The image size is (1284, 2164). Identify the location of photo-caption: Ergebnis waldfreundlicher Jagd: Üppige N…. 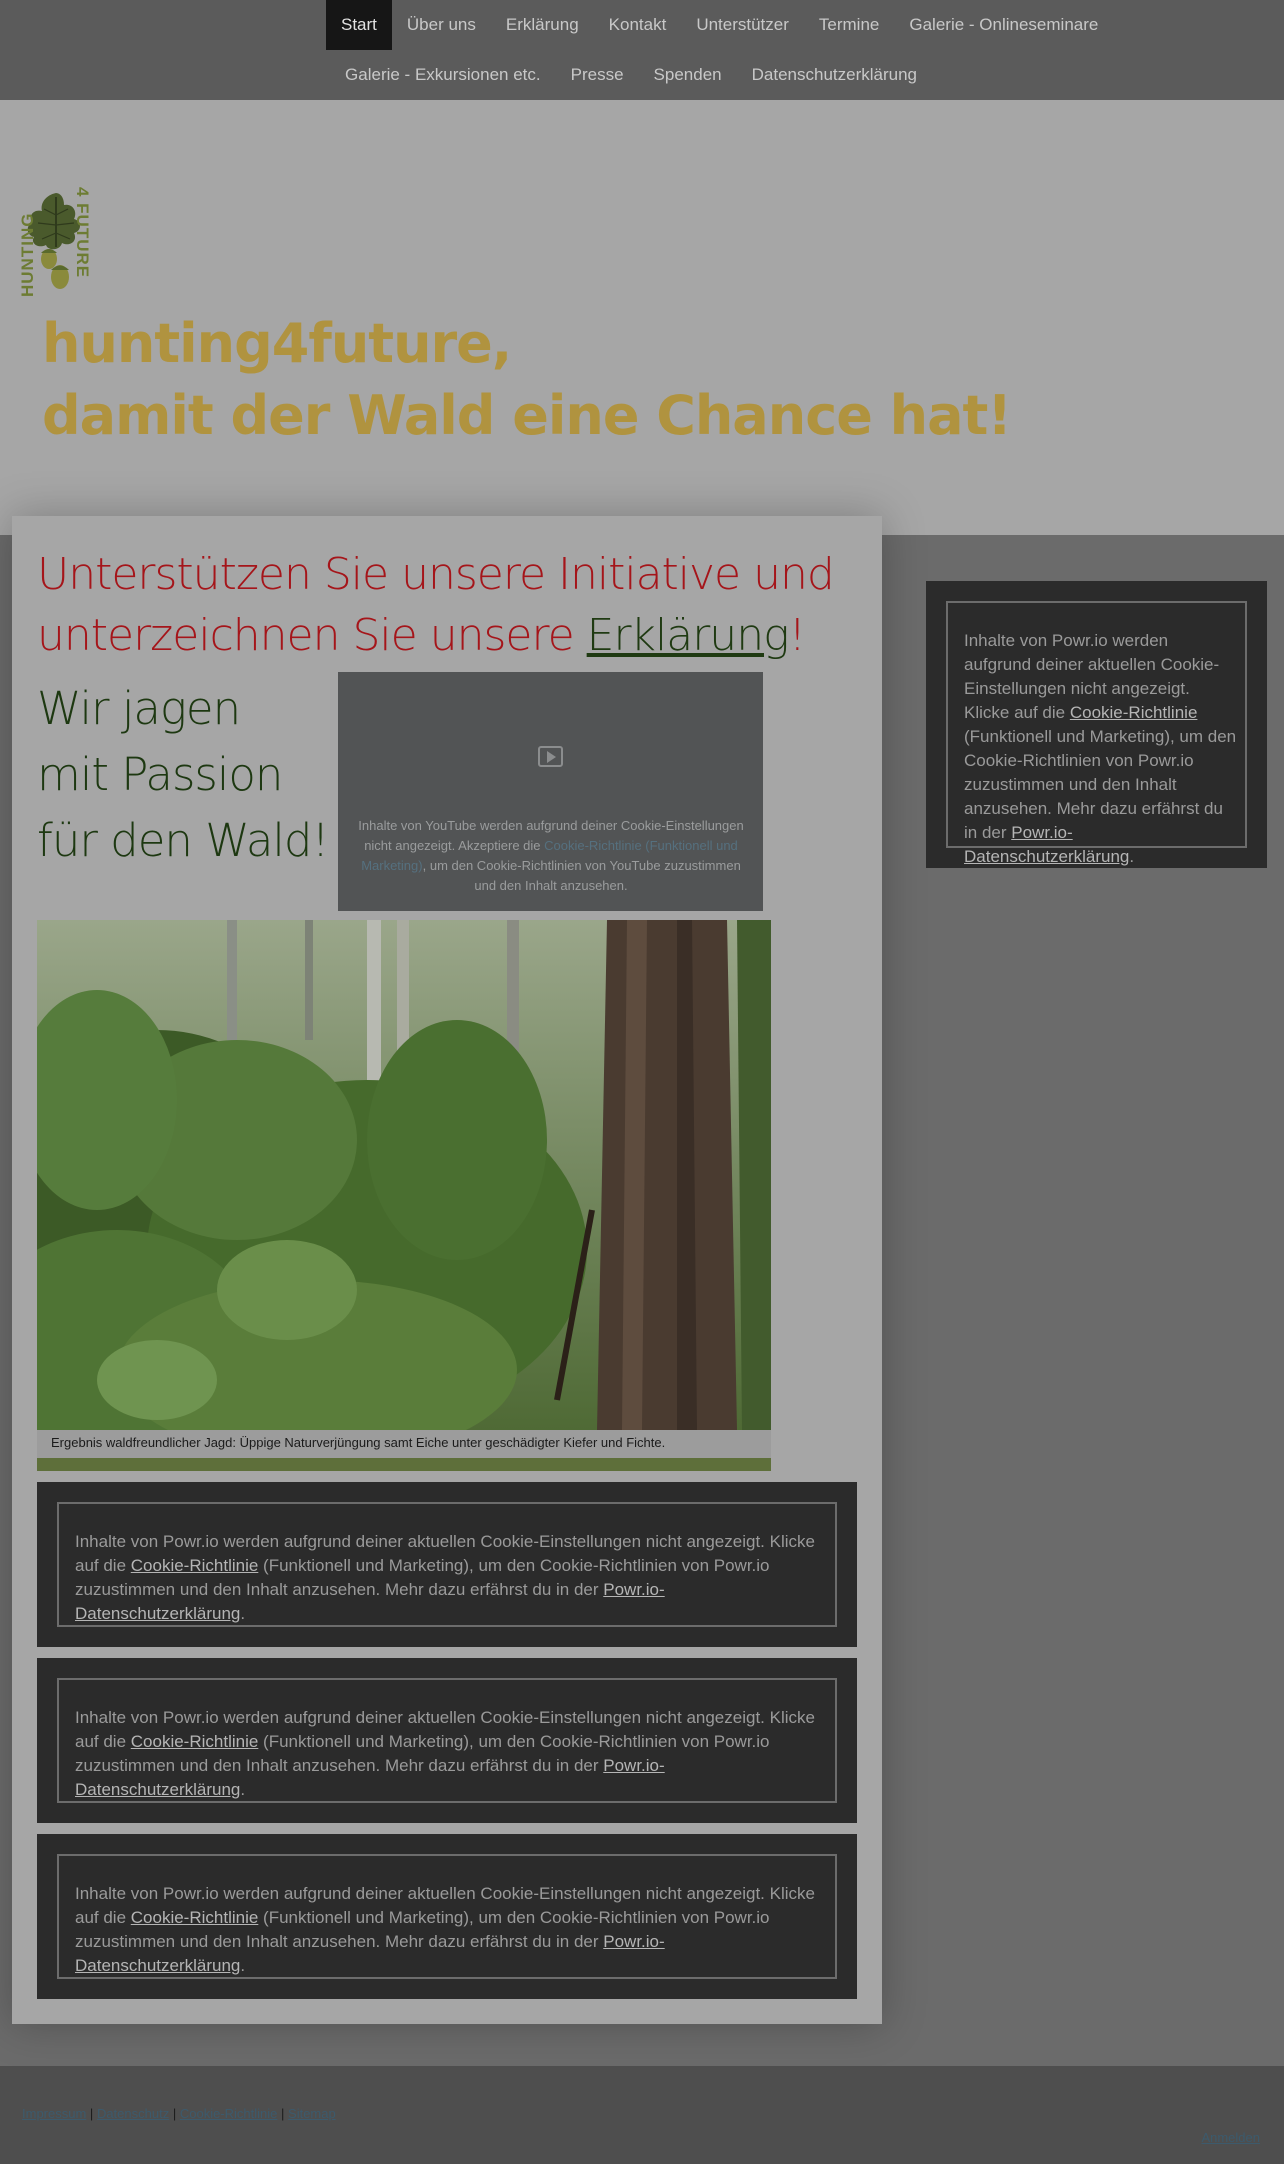
(358, 1442).